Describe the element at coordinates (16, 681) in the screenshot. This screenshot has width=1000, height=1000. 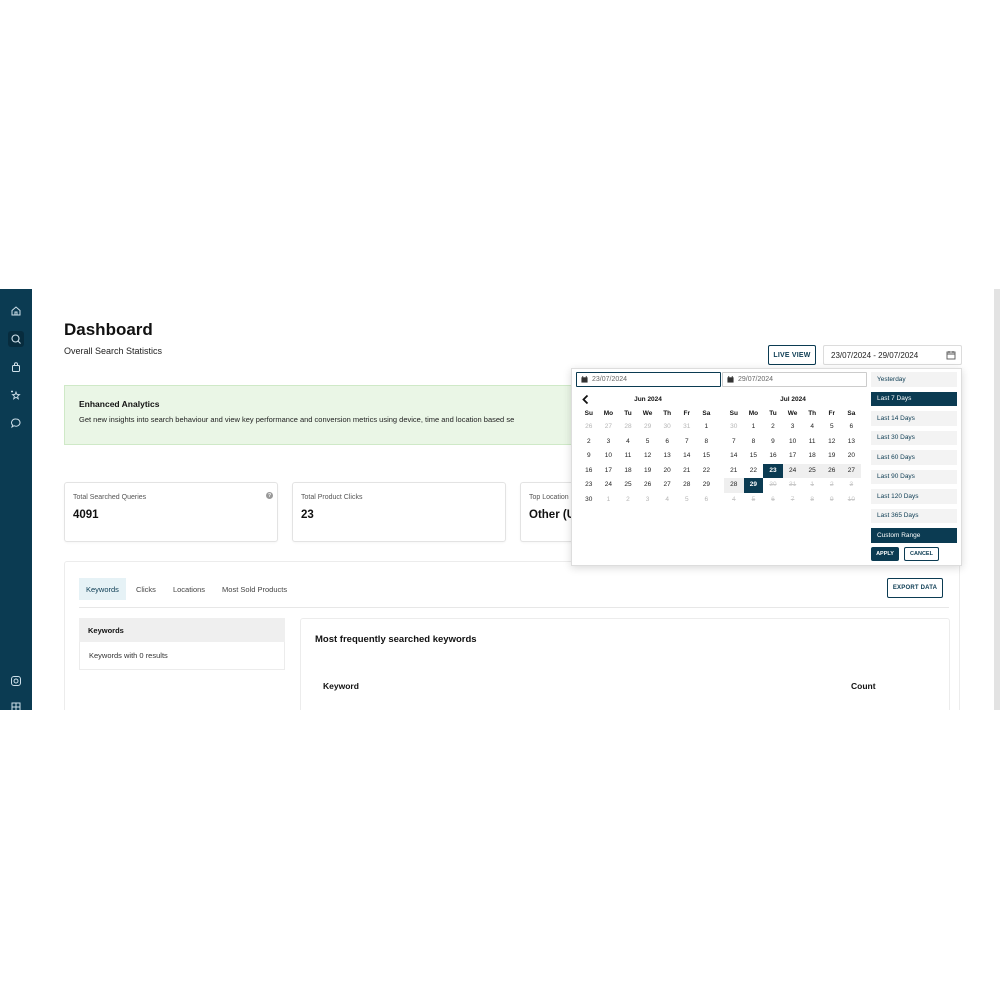
I see `whatsapp-icon` at that location.